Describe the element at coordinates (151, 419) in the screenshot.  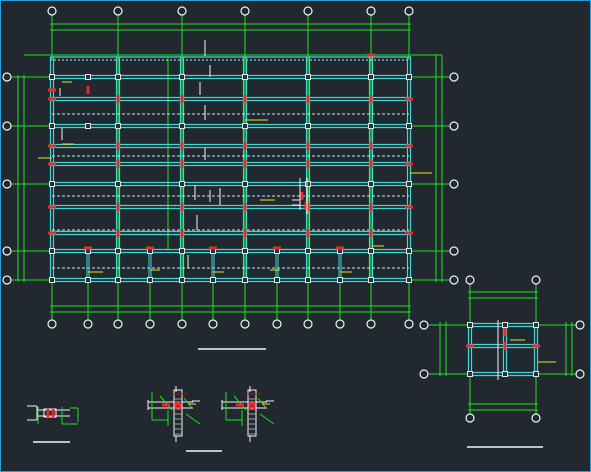
I see `detail-views` at that location.